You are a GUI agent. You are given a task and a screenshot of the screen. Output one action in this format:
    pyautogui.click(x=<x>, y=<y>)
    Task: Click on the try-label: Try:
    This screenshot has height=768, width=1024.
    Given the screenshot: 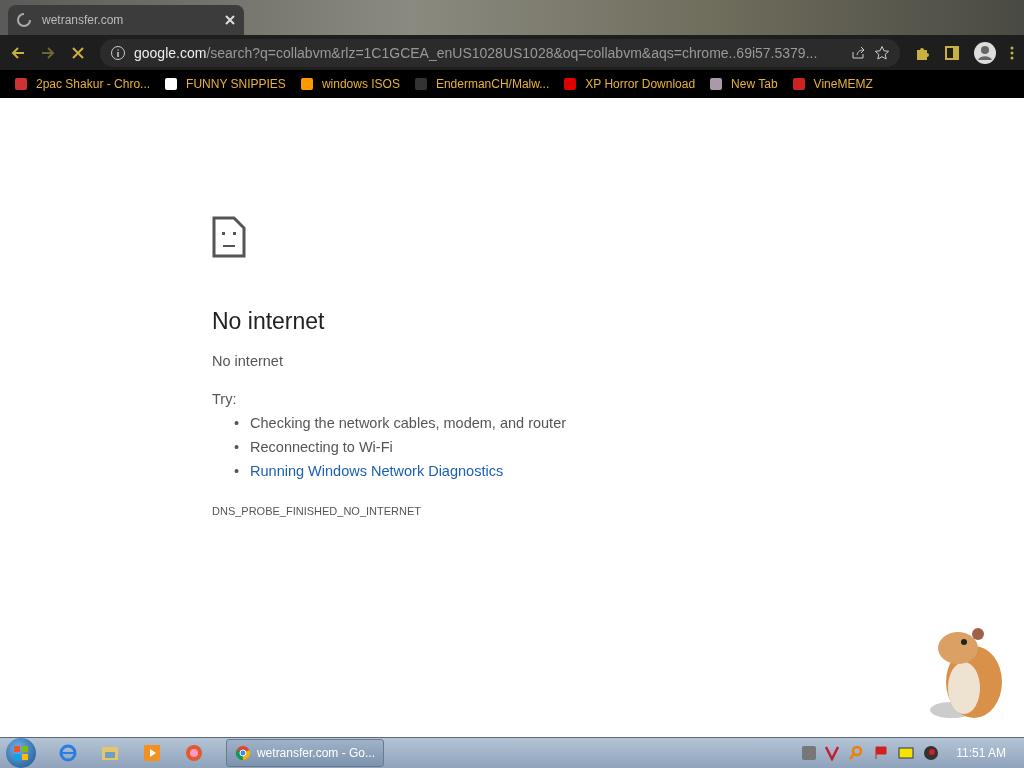 What is the action you would take?
    pyautogui.click(x=225, y=399)
    